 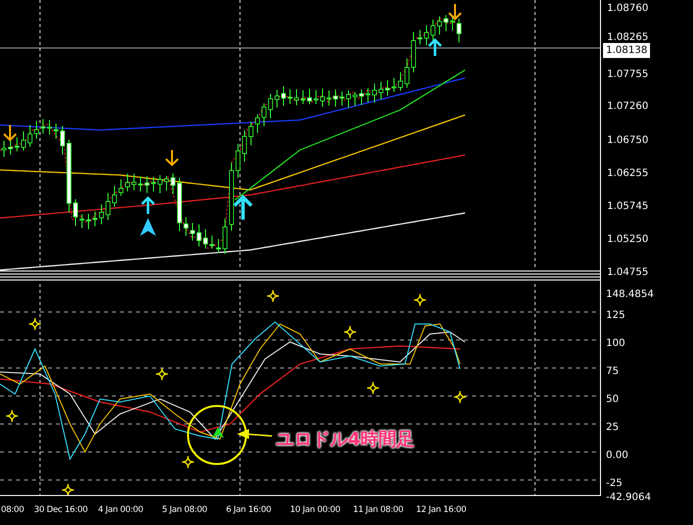 What do you see at coordinates (627, 38) in the screenshot?
I see `price-label: 1.08265` at bounding box center [627, 38].